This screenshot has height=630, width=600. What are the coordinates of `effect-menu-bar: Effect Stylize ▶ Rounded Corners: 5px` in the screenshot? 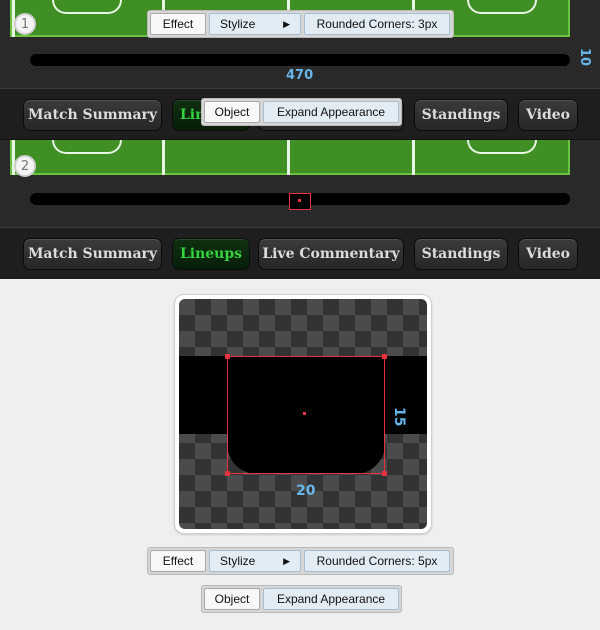 It's located at (300, 561).